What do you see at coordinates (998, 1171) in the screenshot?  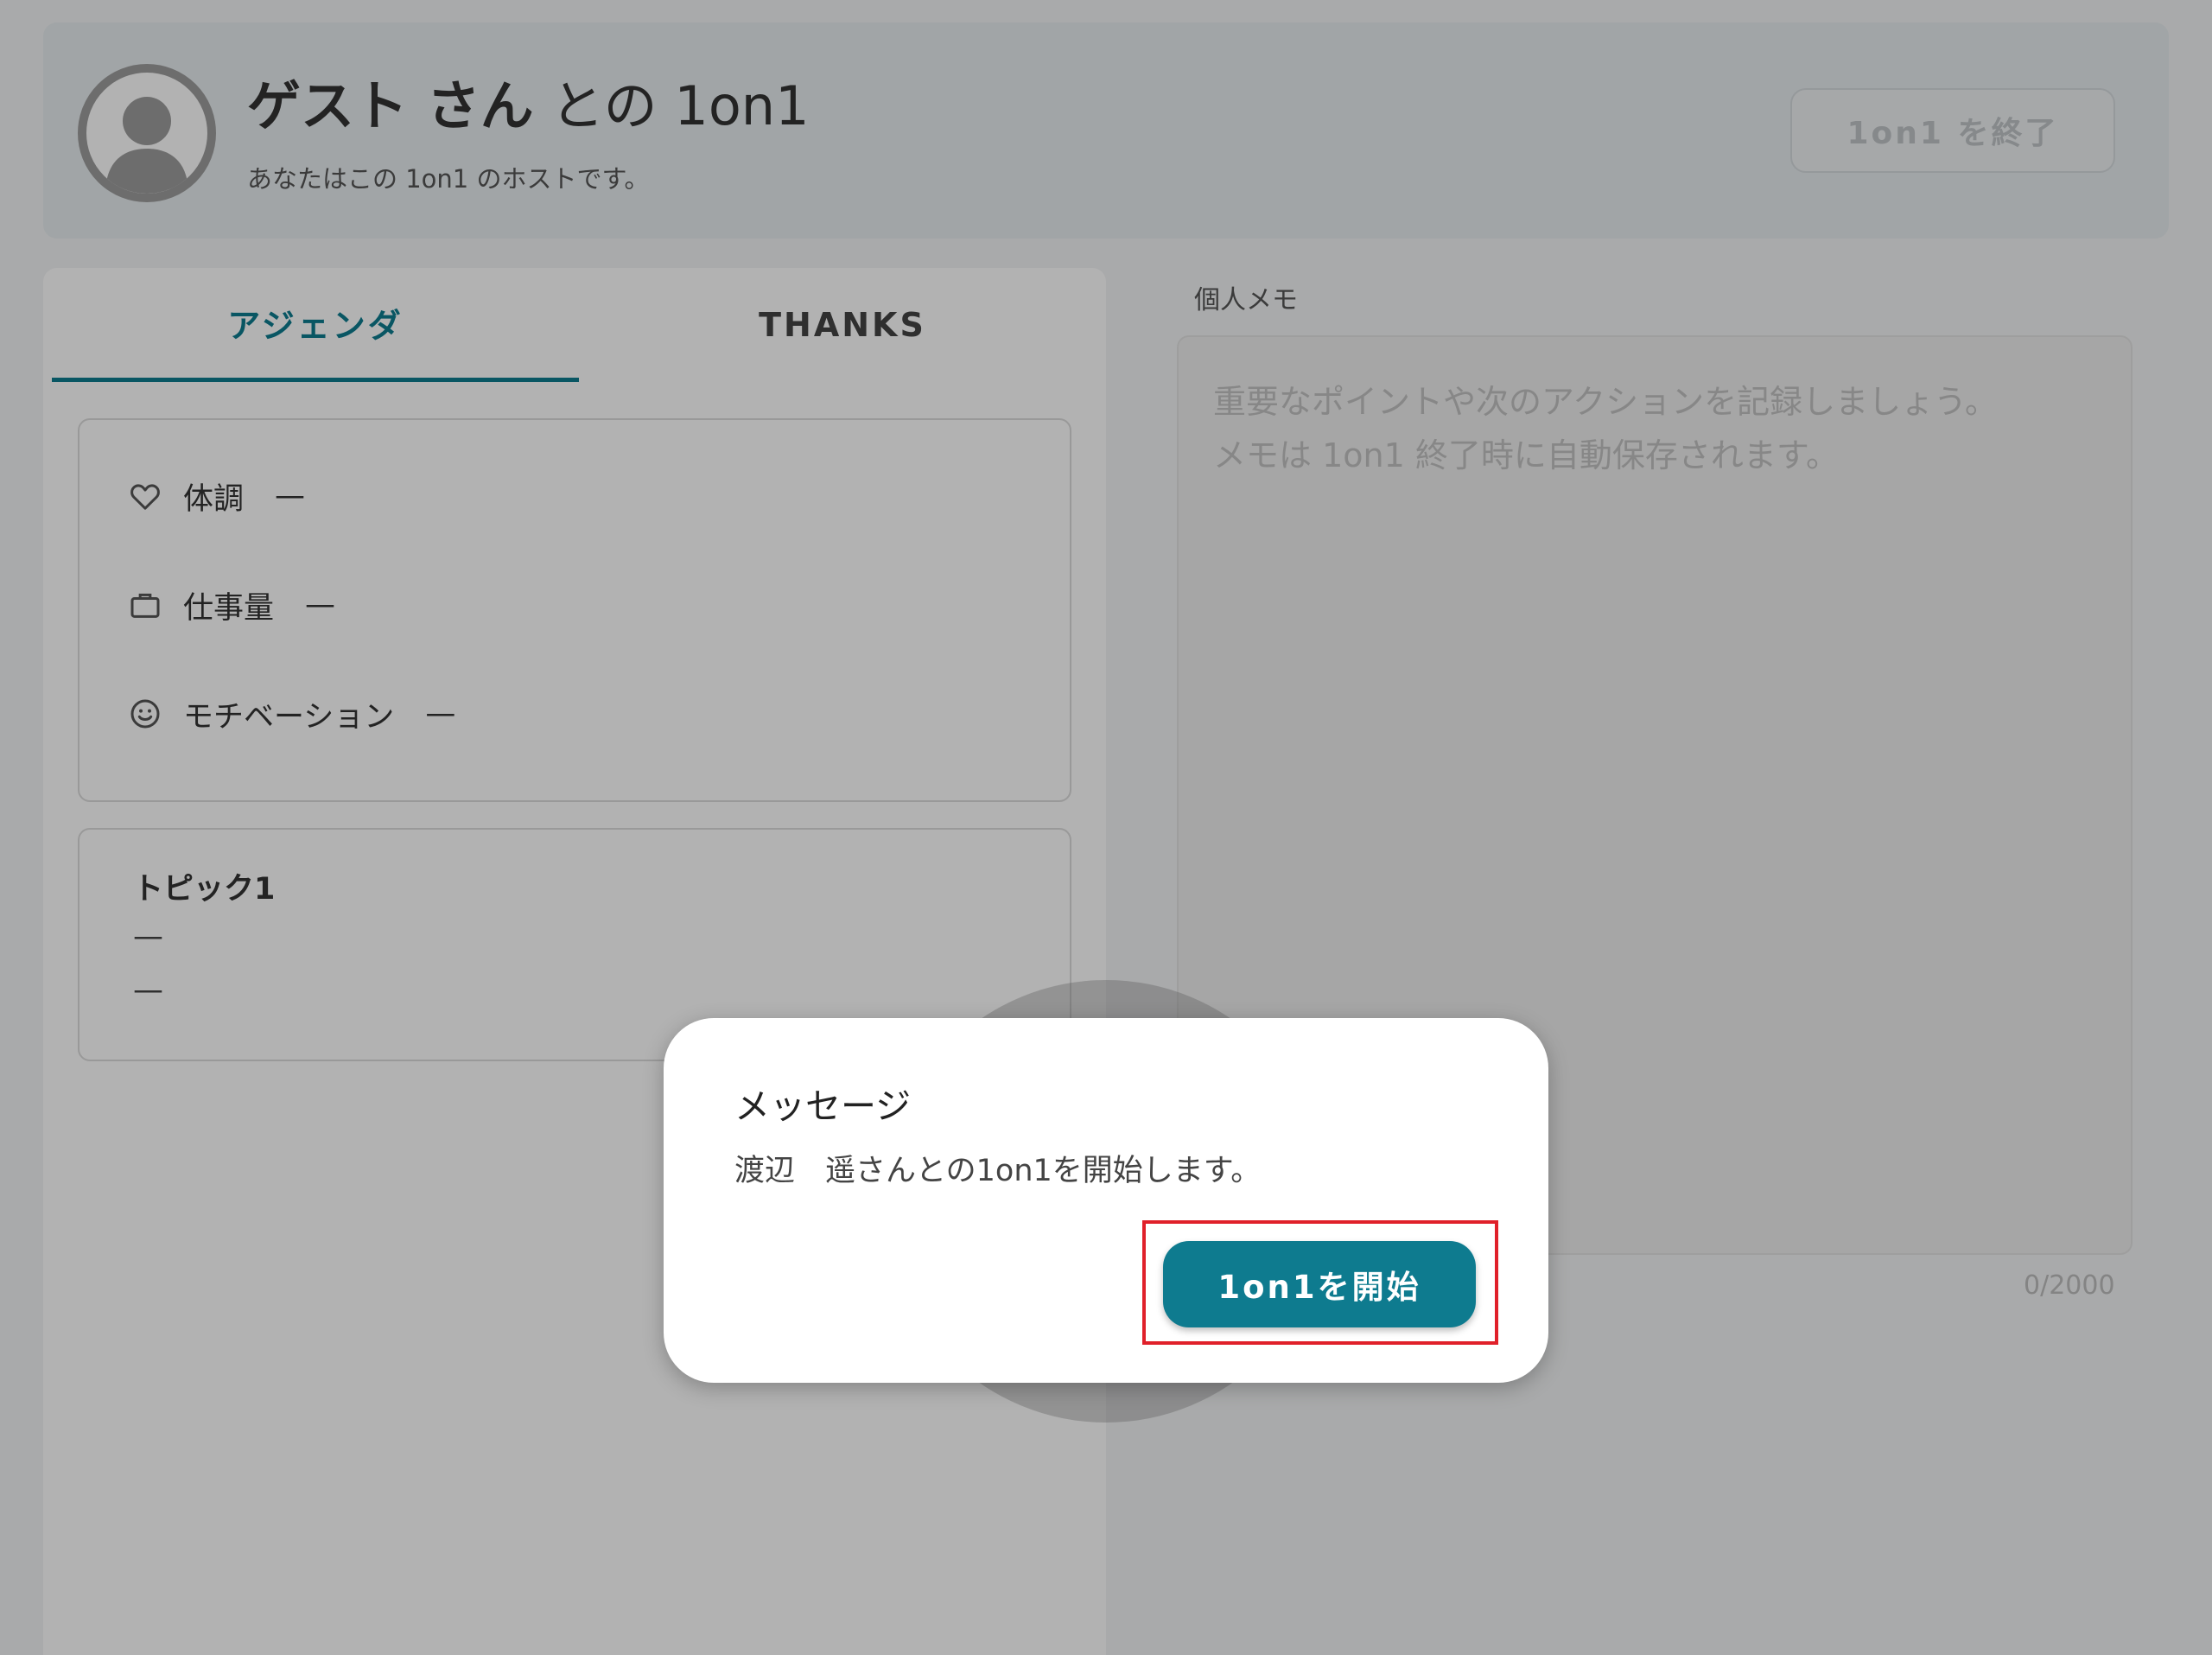 I see `dialog-message: 渡辺 遥さんとの1on1を開始します。` at bounding box center [998, 1171].